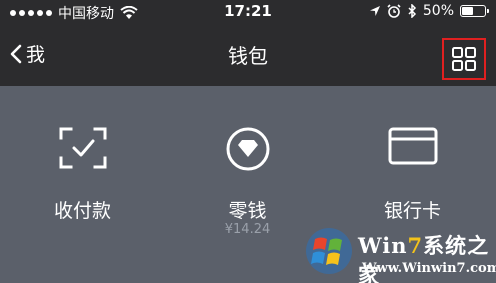 The image size is (496, 283). Describe the element at coordinates (412, 11) in the screenshot. I see `bluetooth-icon` at that location.